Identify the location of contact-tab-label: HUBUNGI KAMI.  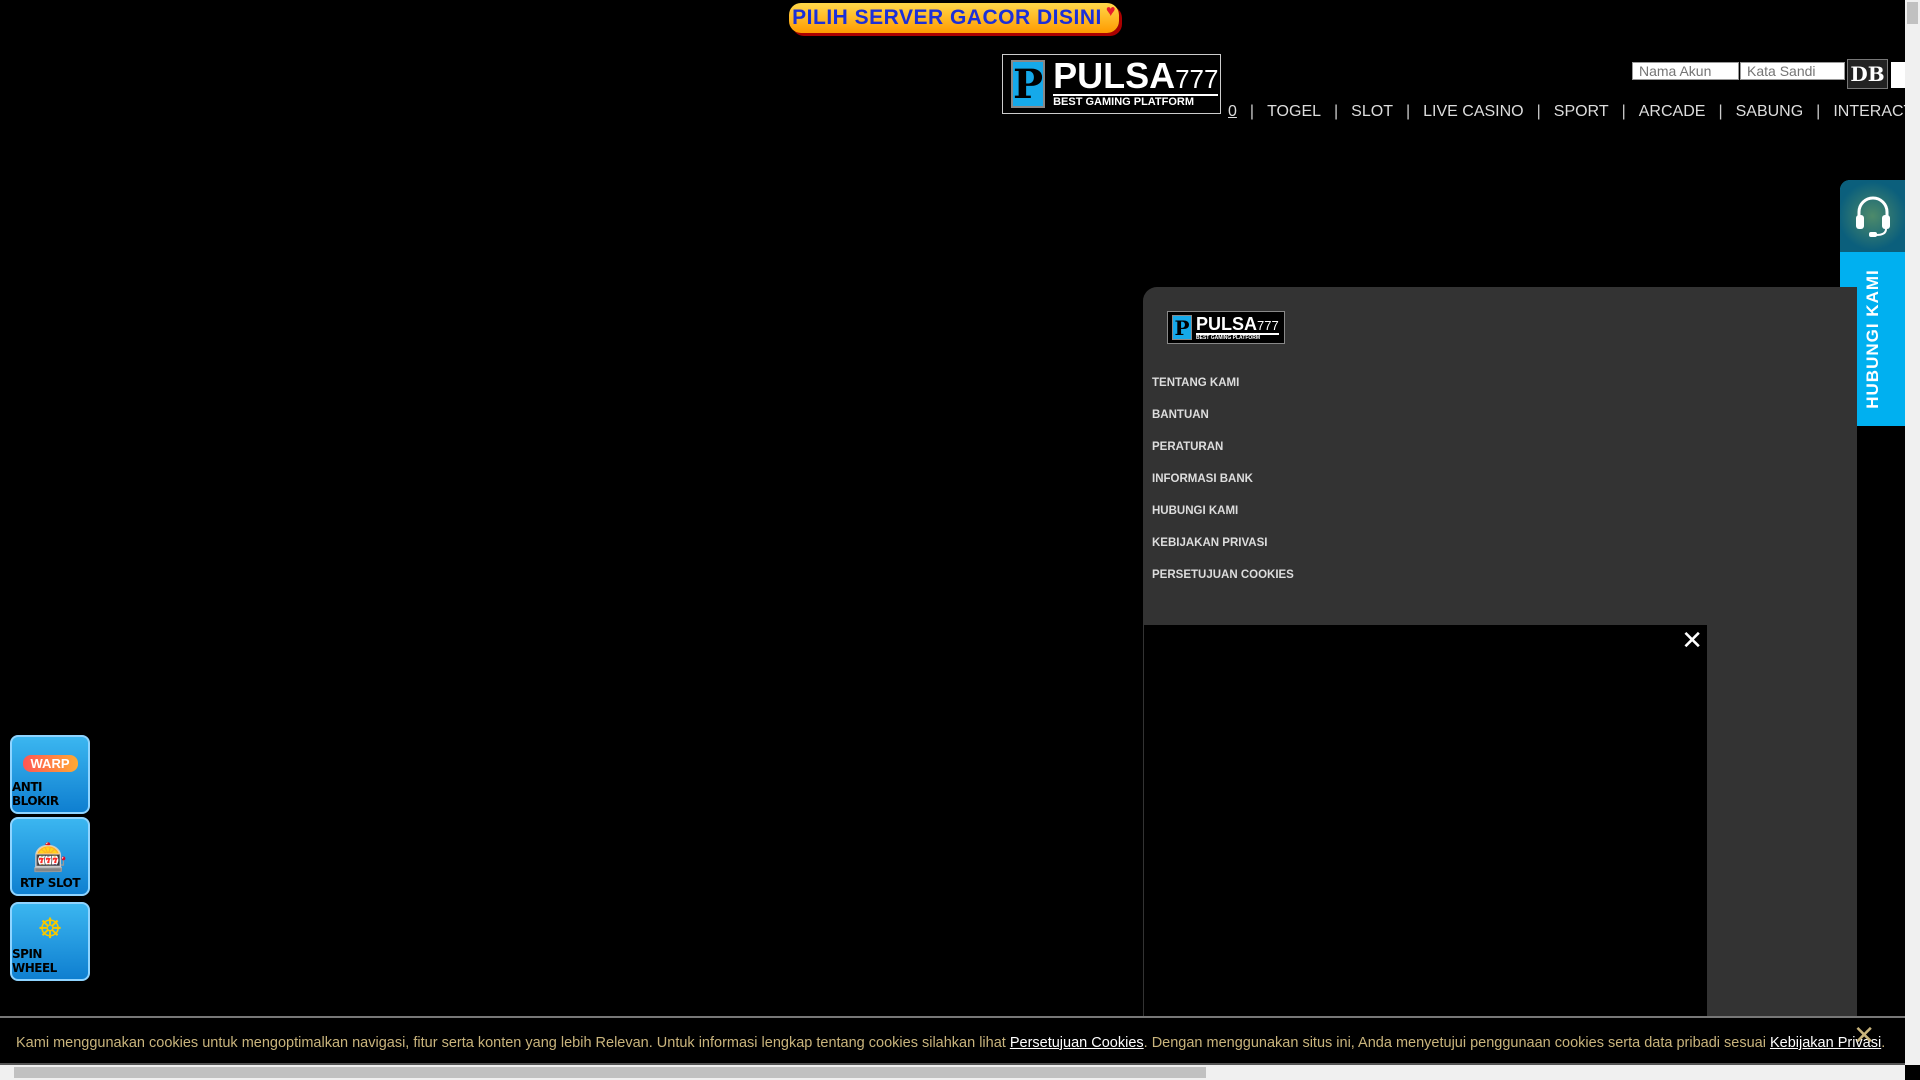
(1872, 339).